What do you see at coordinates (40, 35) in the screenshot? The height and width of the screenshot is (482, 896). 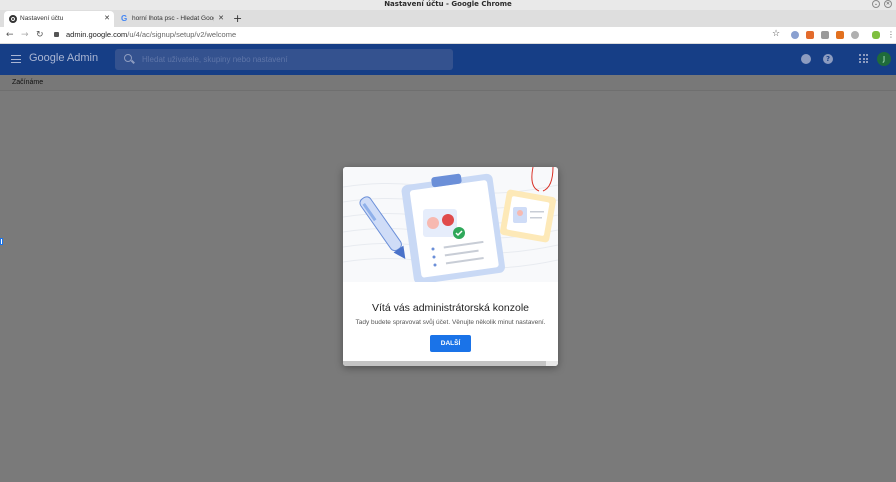 I see `reload-icon: ↻` at bounding box center [40, 35].